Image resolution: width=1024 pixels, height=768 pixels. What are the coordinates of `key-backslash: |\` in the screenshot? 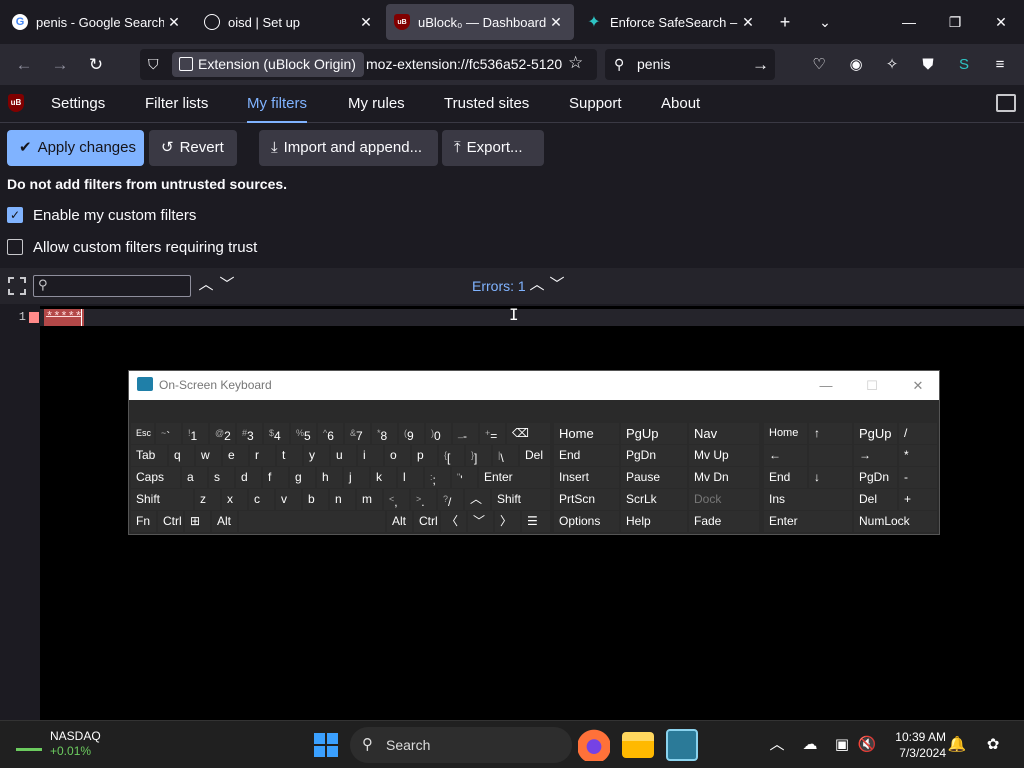 It's located at (505, 455).